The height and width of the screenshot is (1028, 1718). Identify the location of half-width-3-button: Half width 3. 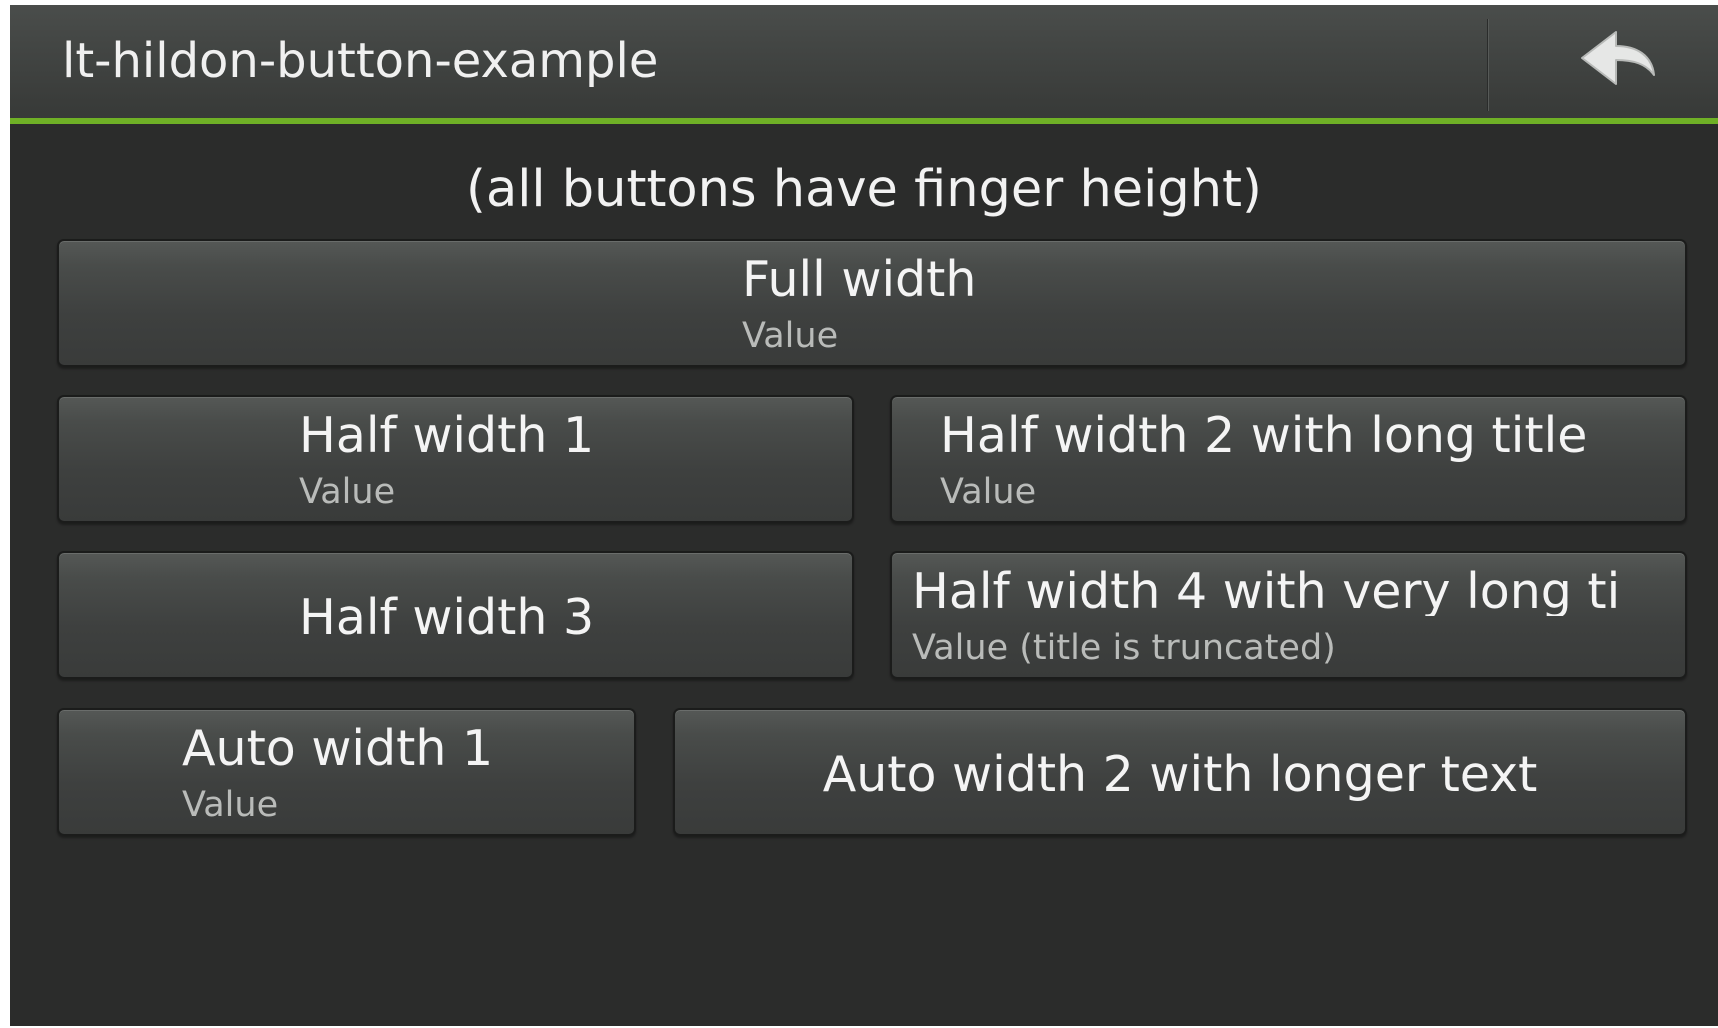
(455, 615).